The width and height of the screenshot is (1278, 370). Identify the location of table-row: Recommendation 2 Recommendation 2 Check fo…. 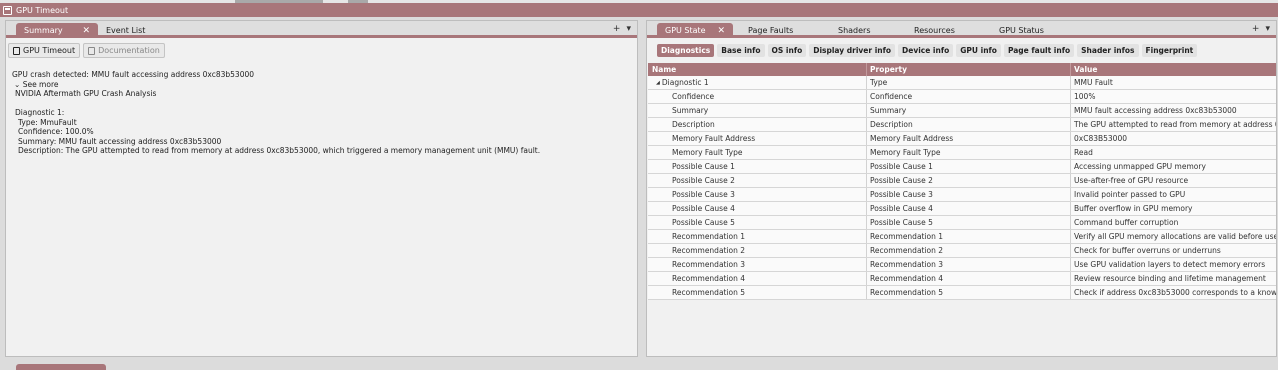
(962, 251).